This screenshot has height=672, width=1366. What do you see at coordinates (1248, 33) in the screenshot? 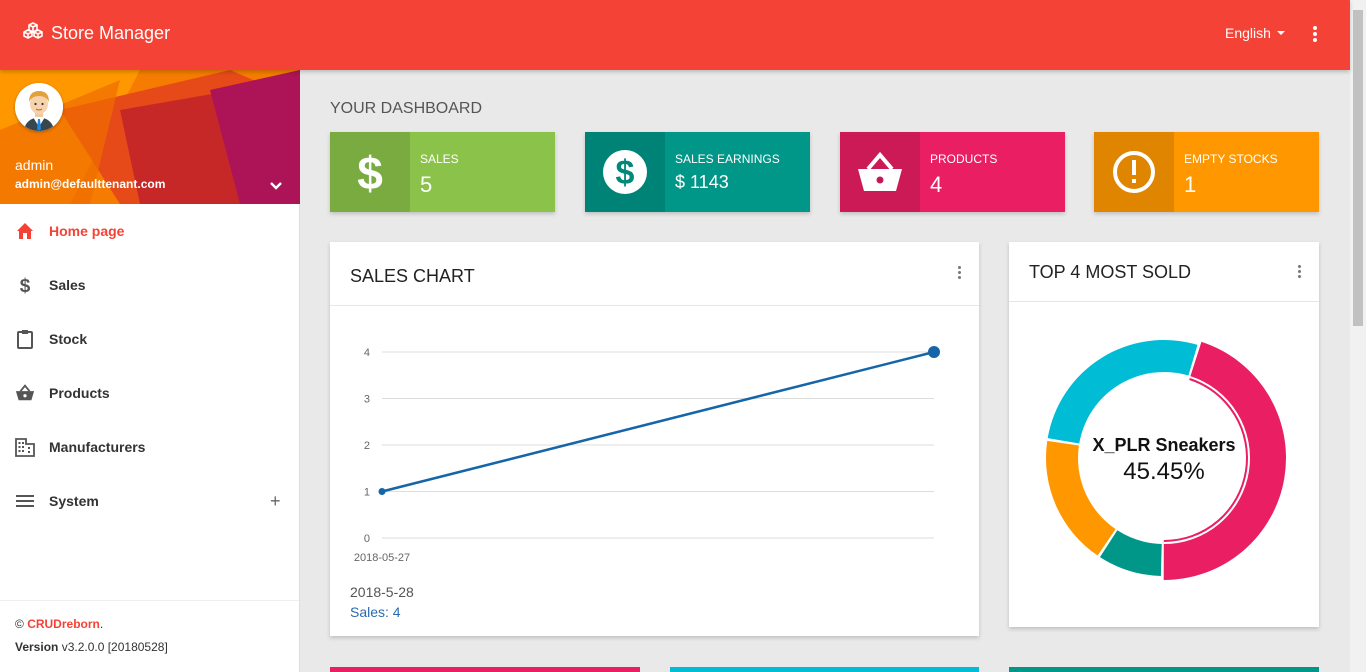
I see `language-label: English` at bounding box center [1248, 33].